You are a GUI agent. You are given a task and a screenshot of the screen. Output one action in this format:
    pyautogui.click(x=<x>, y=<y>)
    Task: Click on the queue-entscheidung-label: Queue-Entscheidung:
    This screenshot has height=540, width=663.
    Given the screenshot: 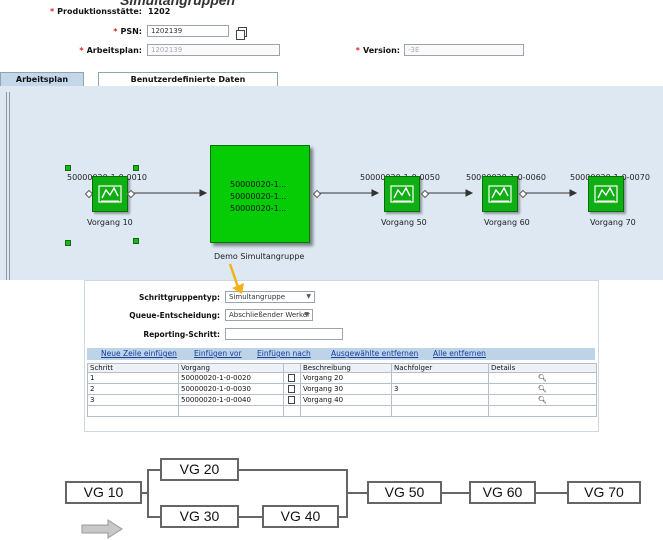 What is the action you would take?
    pyautogui.click(x=174, y=315)
    